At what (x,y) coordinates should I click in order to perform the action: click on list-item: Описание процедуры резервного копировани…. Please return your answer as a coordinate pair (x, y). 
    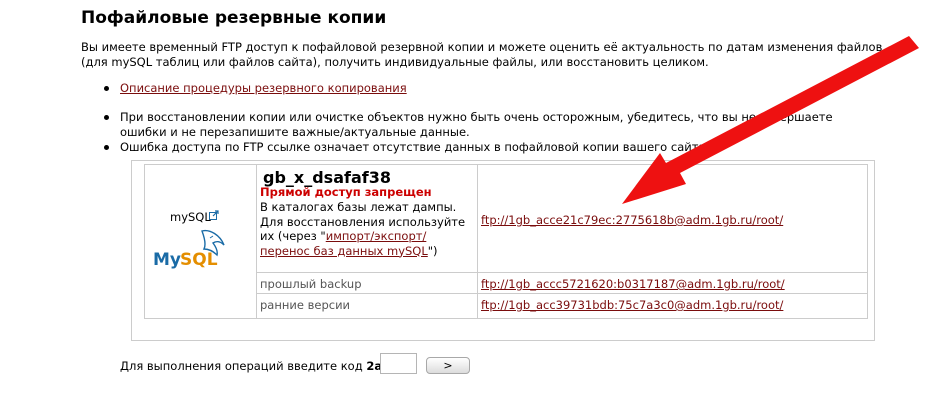
    Looking at the image, I should click on (254, 88).